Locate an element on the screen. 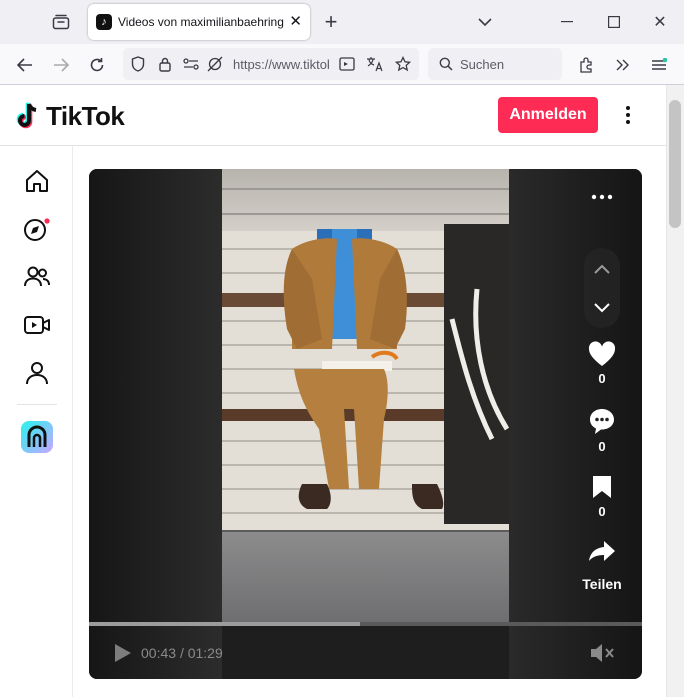  home-icon is located at coordinates (37, 181).